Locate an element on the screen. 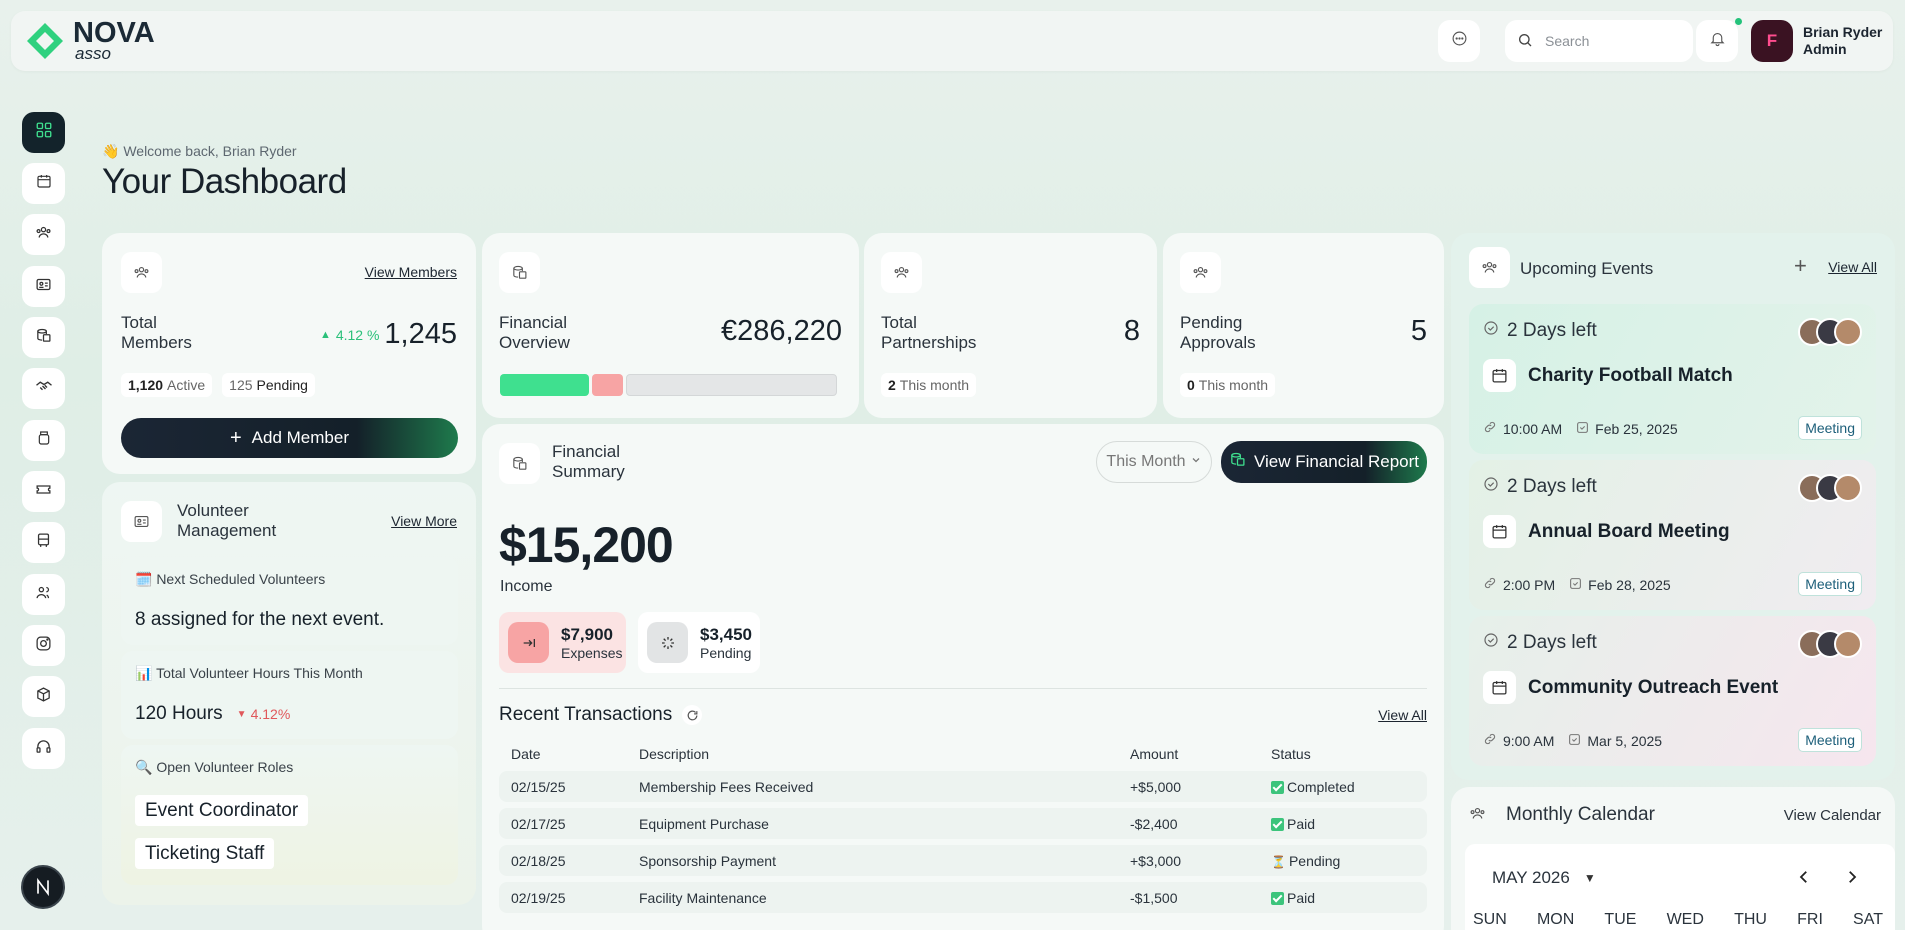 The width and height of the screenshot is (1905, 930). sidebar-item-members is located at coordinates (43, 234).